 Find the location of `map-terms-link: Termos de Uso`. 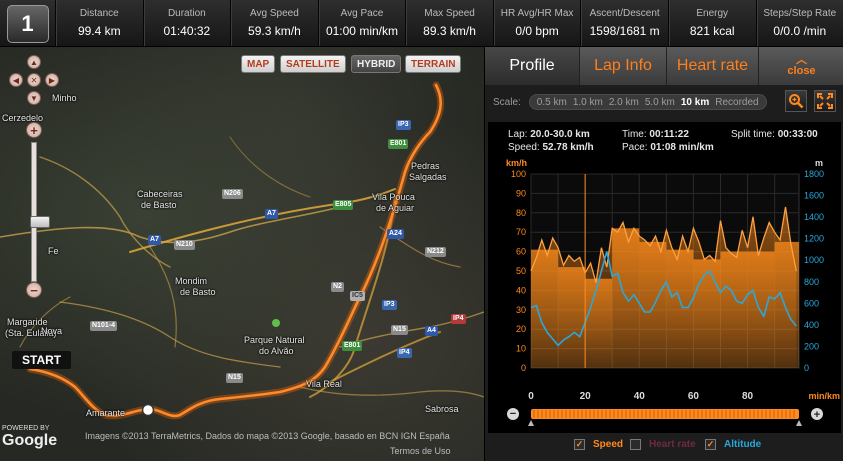

map-terms-link: Termos de Uso is located at coordinates (420, 451).